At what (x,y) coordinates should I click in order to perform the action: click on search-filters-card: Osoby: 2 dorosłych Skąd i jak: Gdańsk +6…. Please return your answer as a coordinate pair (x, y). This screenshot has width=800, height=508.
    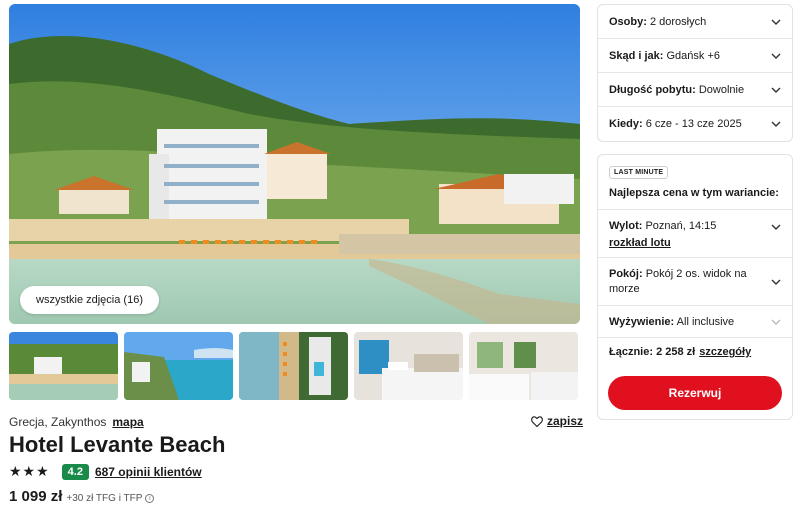
    Looking at the image, I should click on (695, 73).